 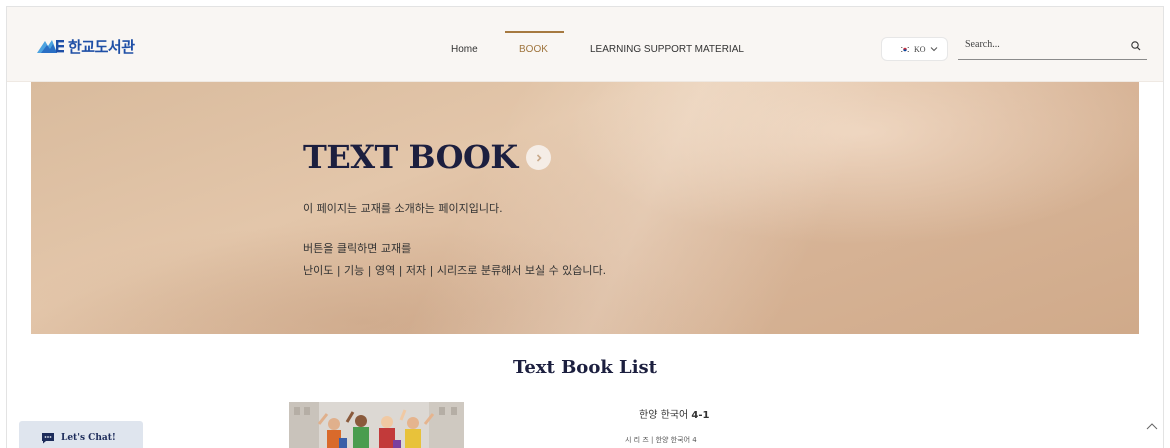 I want to click on book-series: 시 리 즈 | 한양 한국어 4, so click(x=661, y=440).